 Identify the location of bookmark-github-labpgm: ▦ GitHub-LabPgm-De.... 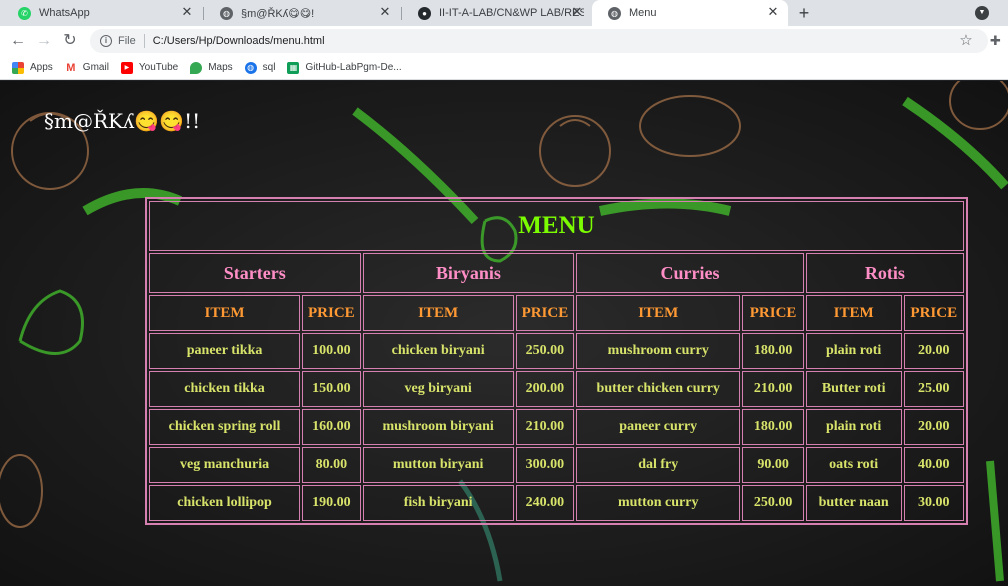
(344, 67).